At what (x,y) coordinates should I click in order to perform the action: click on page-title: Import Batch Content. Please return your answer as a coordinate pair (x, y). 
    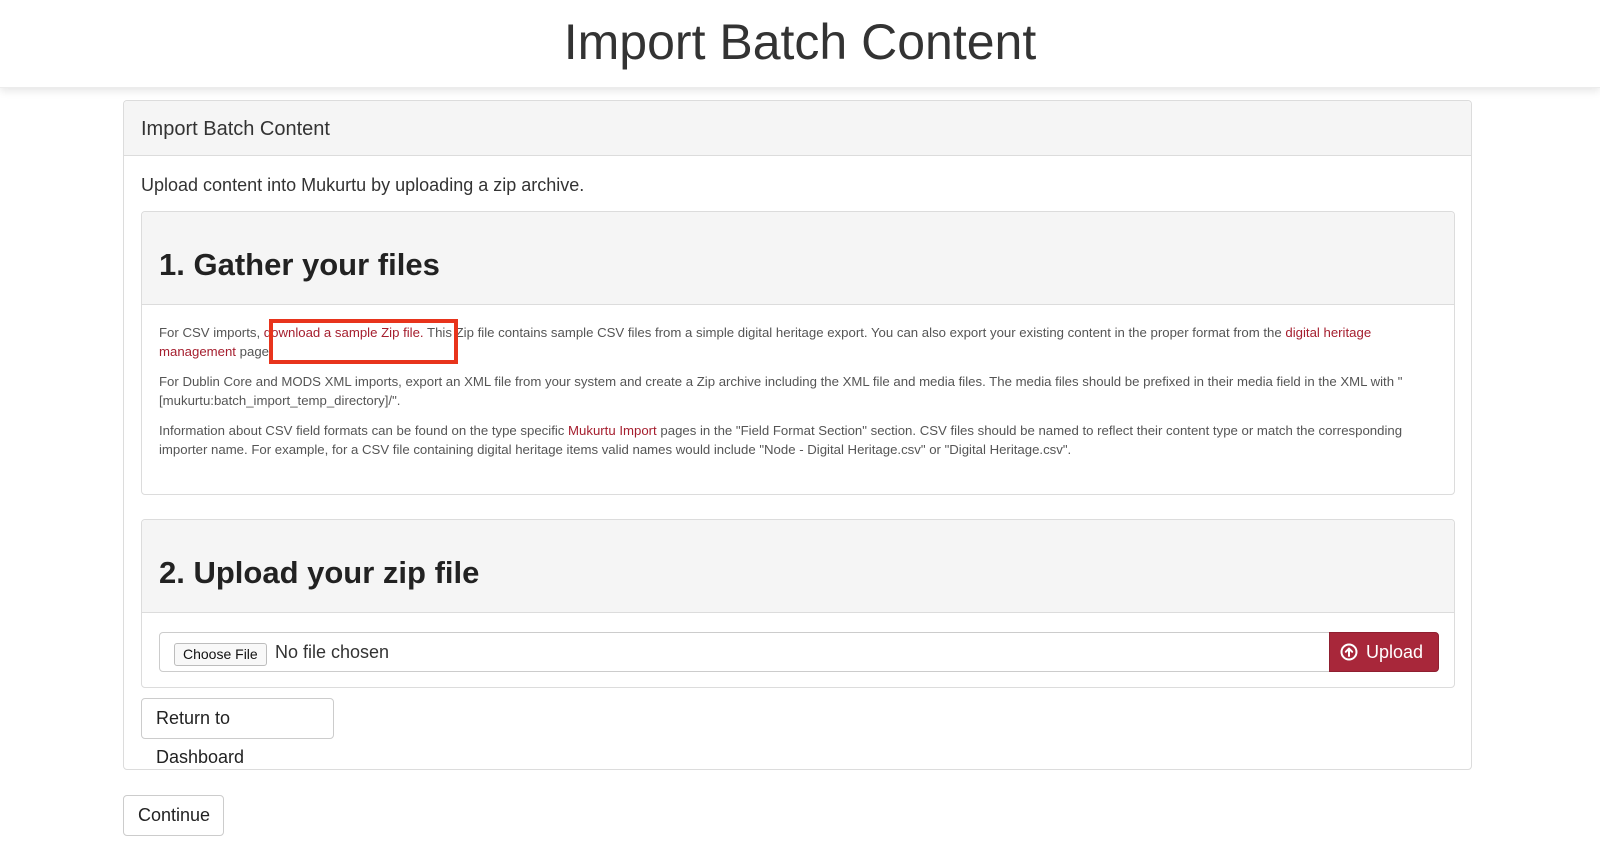
    Looking at the image, I should click on (800, 42).